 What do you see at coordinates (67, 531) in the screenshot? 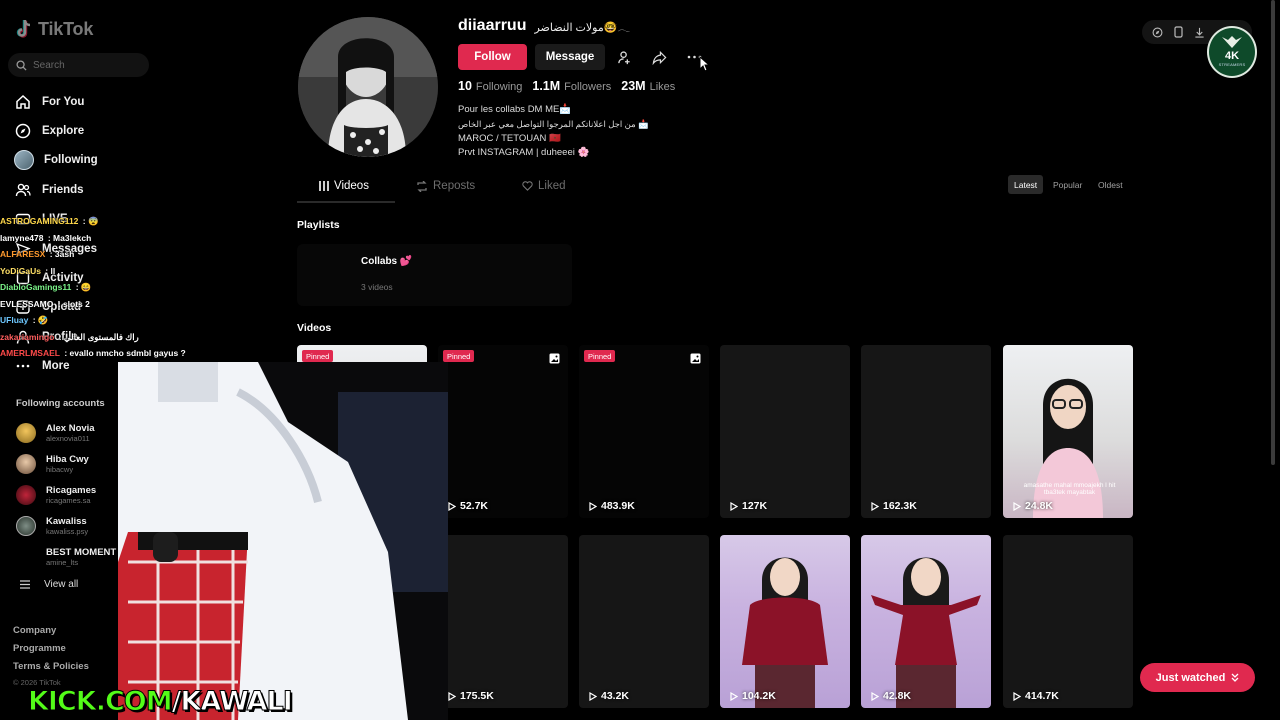
I see `account-handle: kawaliss.psy` at bounding box center [67, 531].